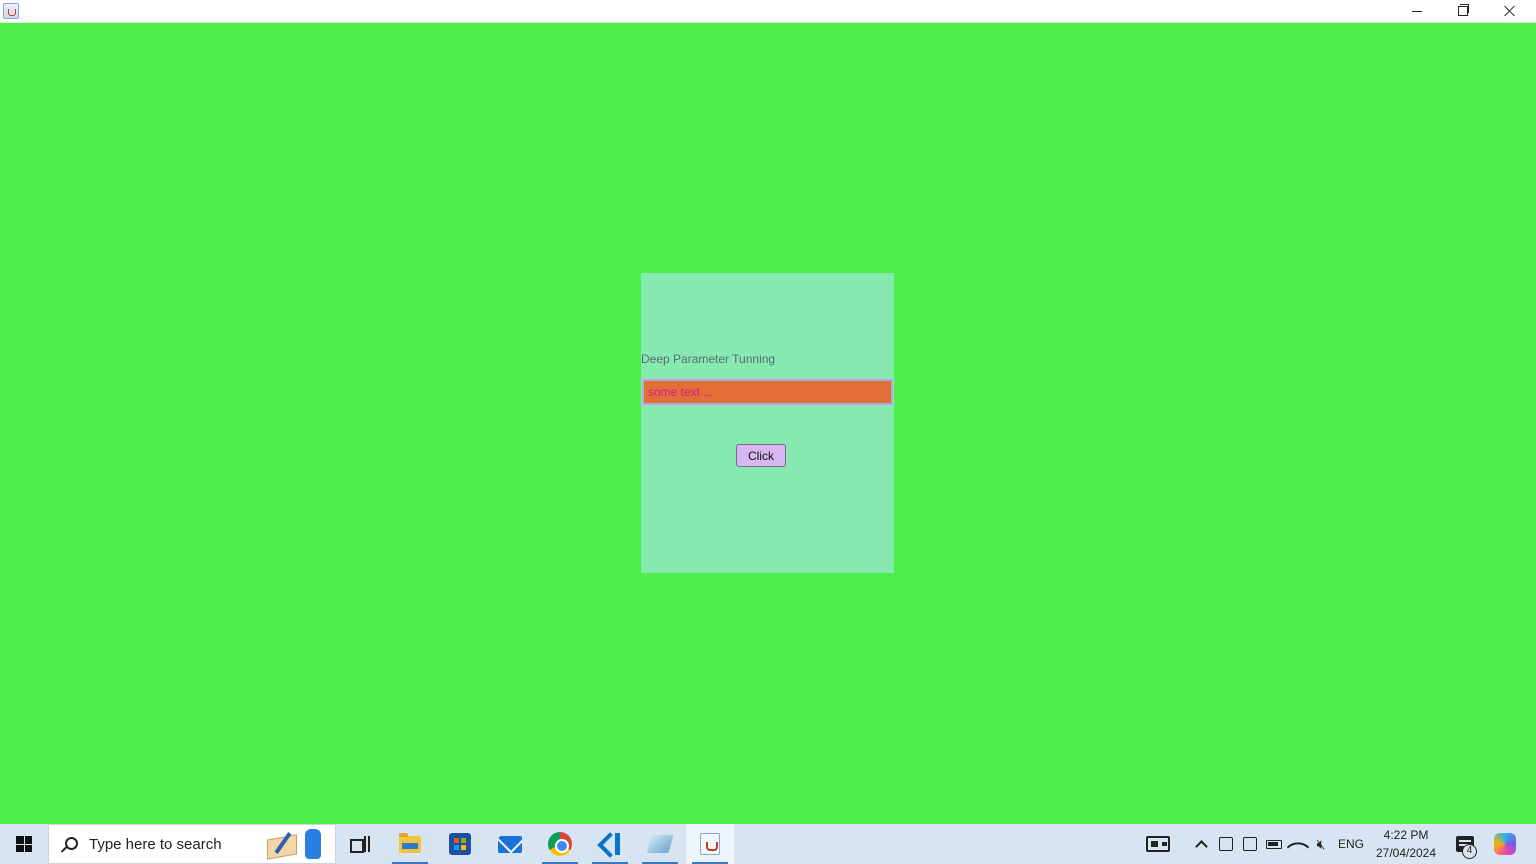 This screenshot has width=1536, height=864. What do you see at coordinates (1298, 847) in the screenshot?
I see `wifi-icon` at bounding box center [1298, 847].